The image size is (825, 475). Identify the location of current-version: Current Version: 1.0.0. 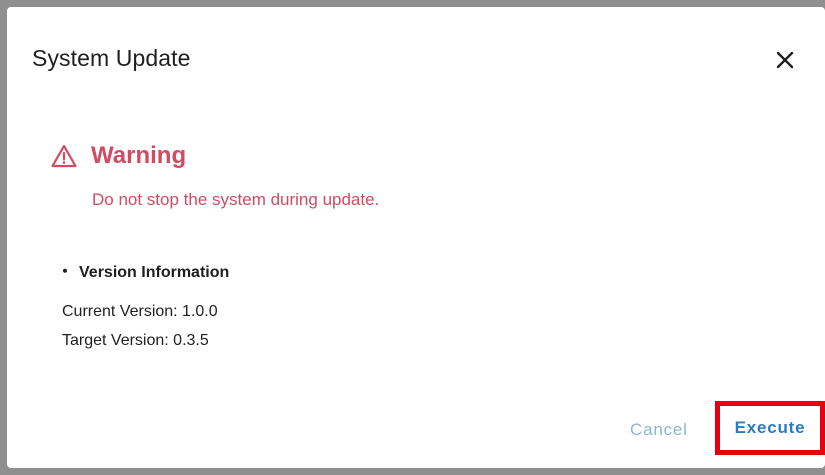
(140, 311).